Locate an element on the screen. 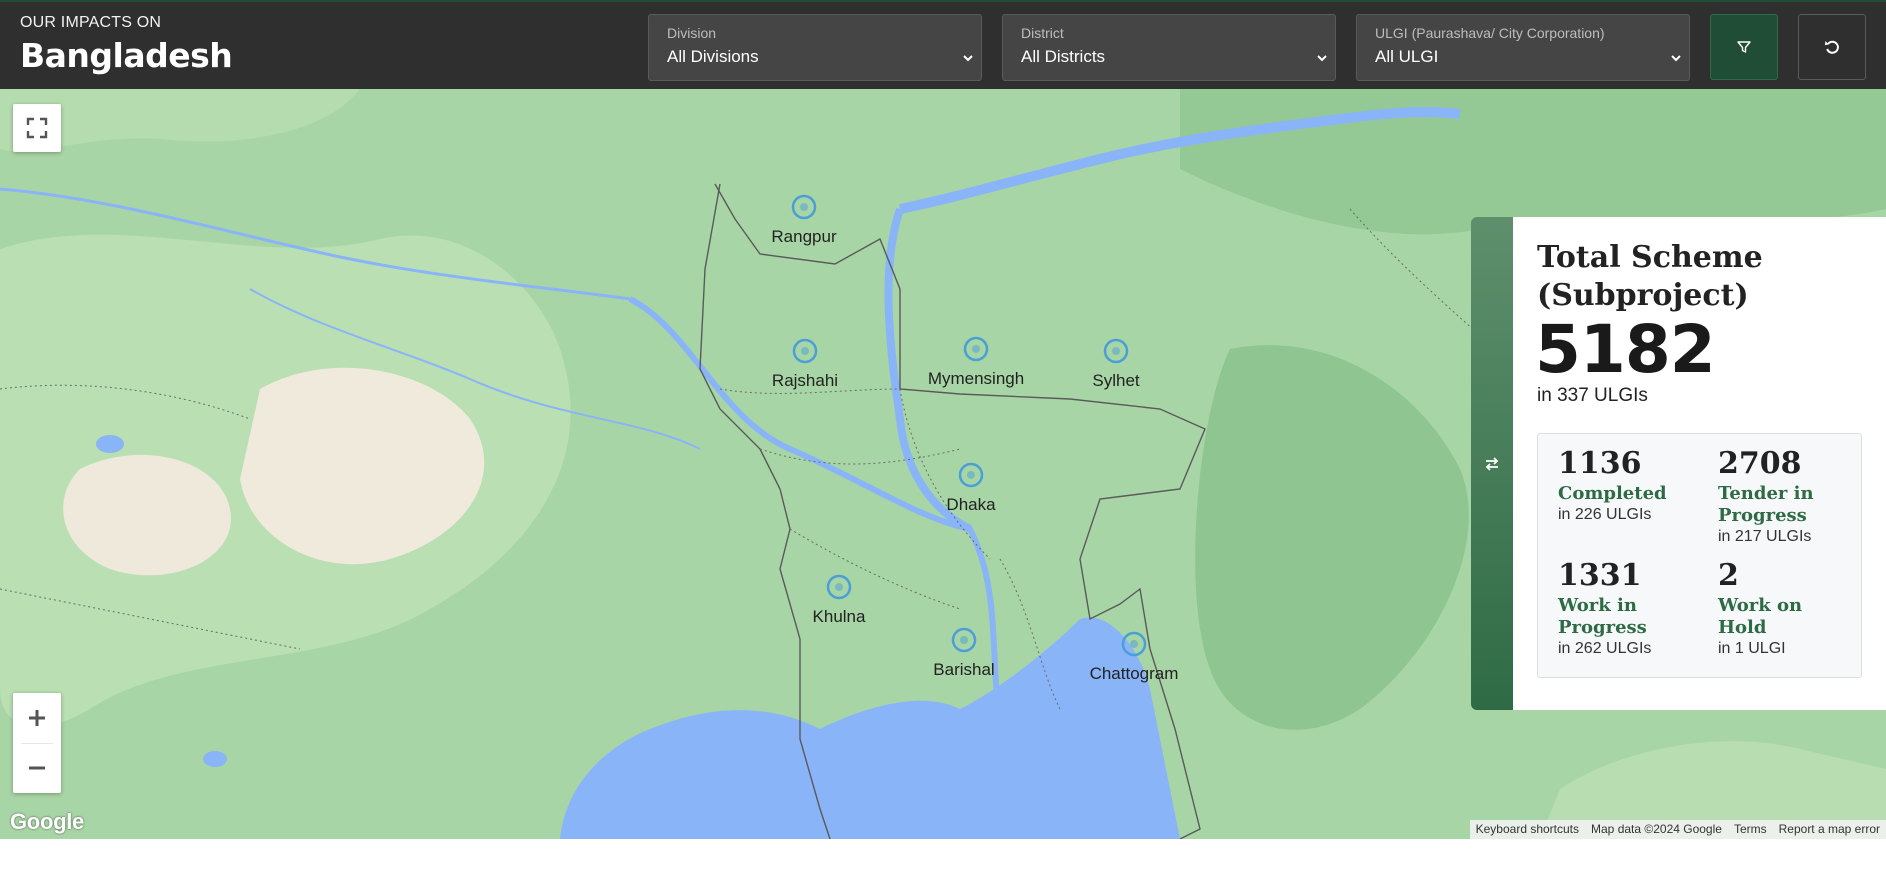 The height and width of the screenshot is (876, 1886). panel-toggle-button is located at coordinates (1492, 463).